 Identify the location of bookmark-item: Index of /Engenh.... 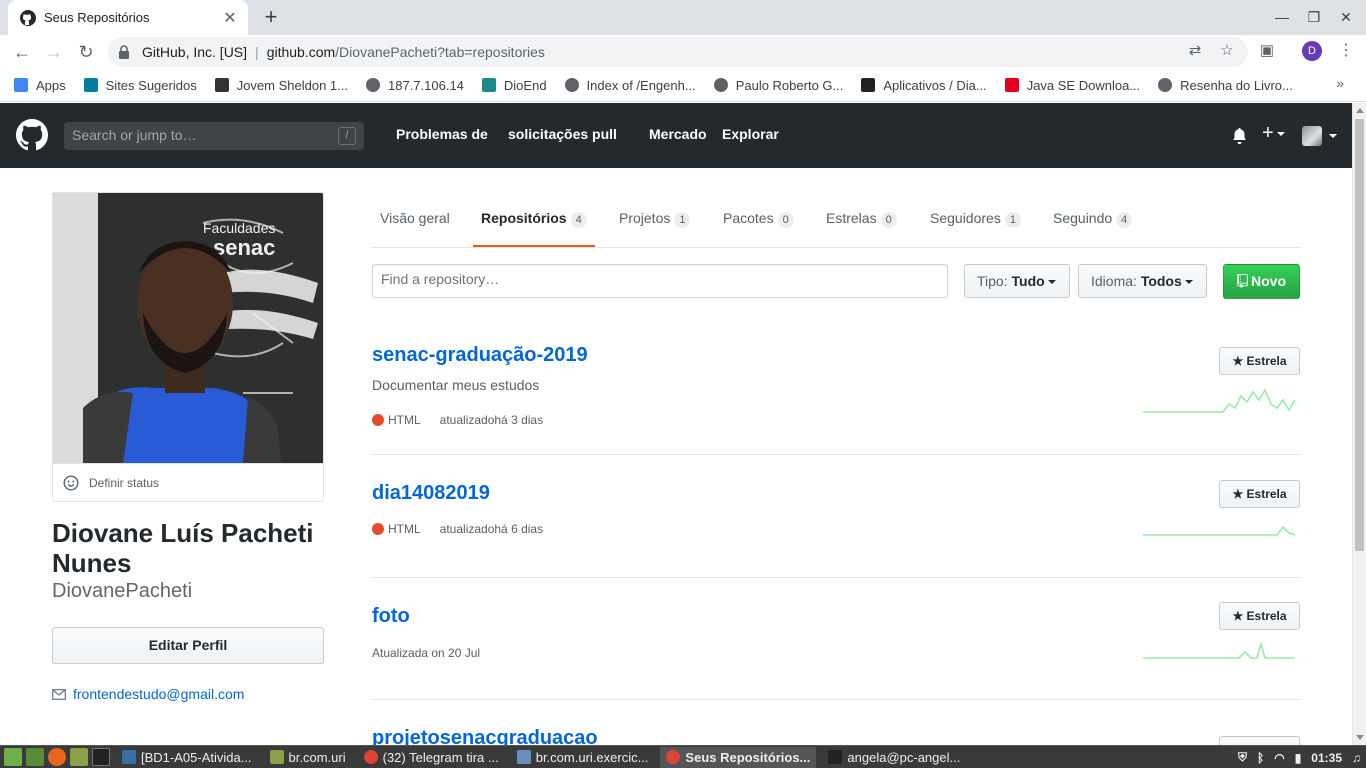
(630, 85).